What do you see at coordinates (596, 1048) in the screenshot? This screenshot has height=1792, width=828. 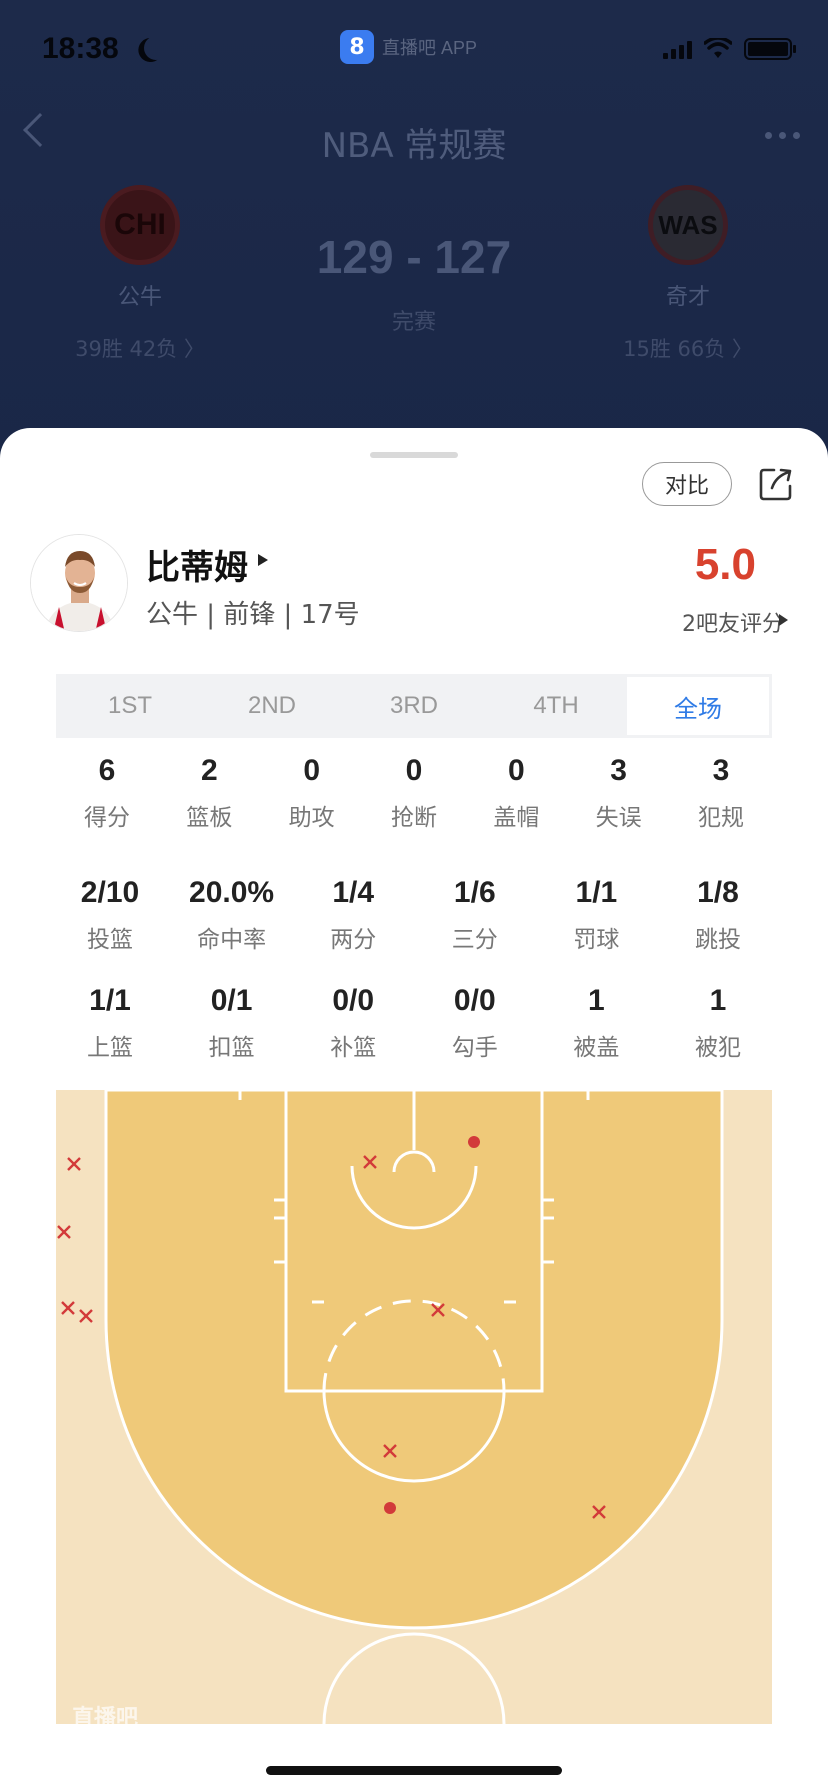 I see `stat-label: 被盖` at bounding box center [596, 1048].